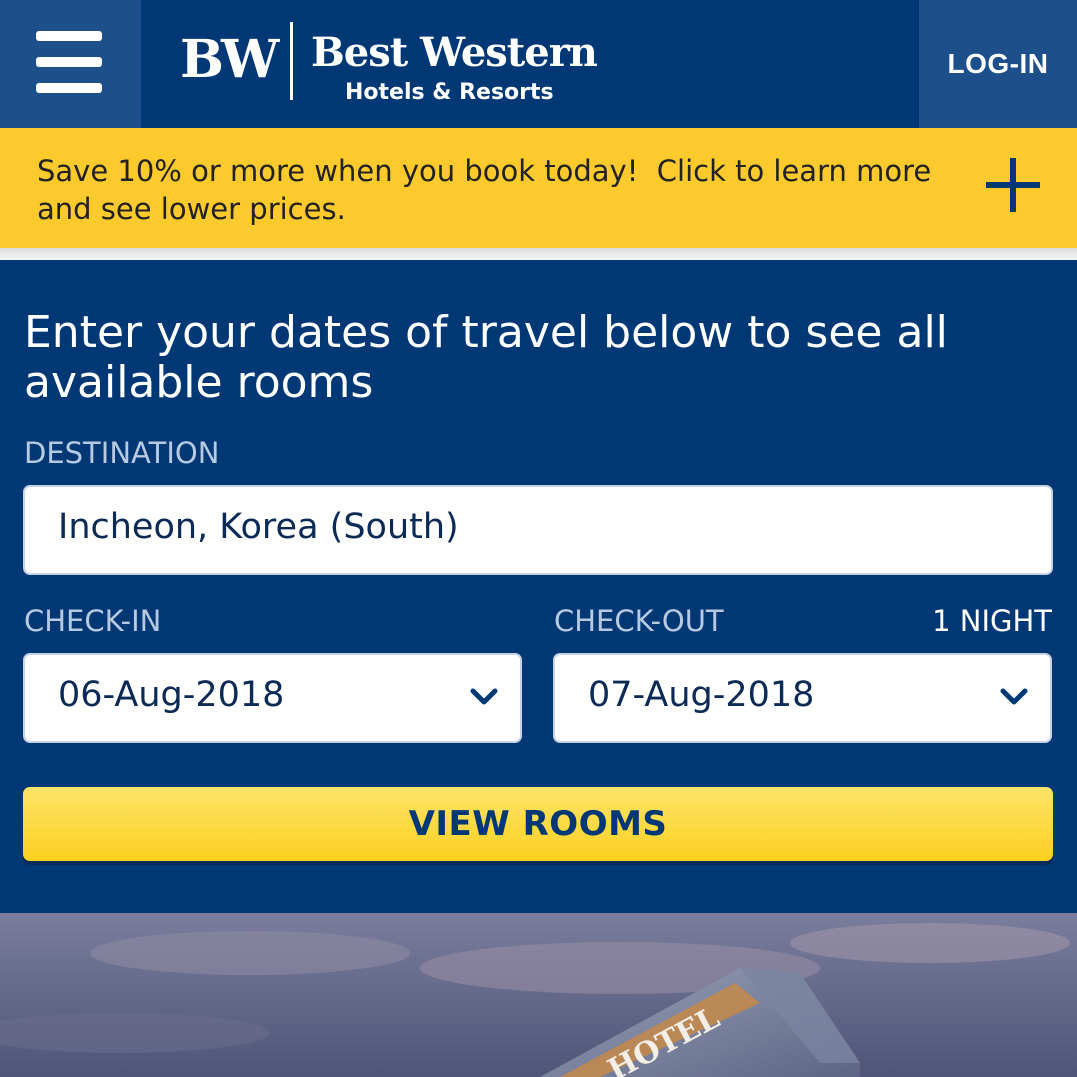 This screenshot has height=1077, width=1077. What do you see at coordinates (1013, 185) in the screenshot?
I see `plus-icon` at bounding box center [1013, 185].